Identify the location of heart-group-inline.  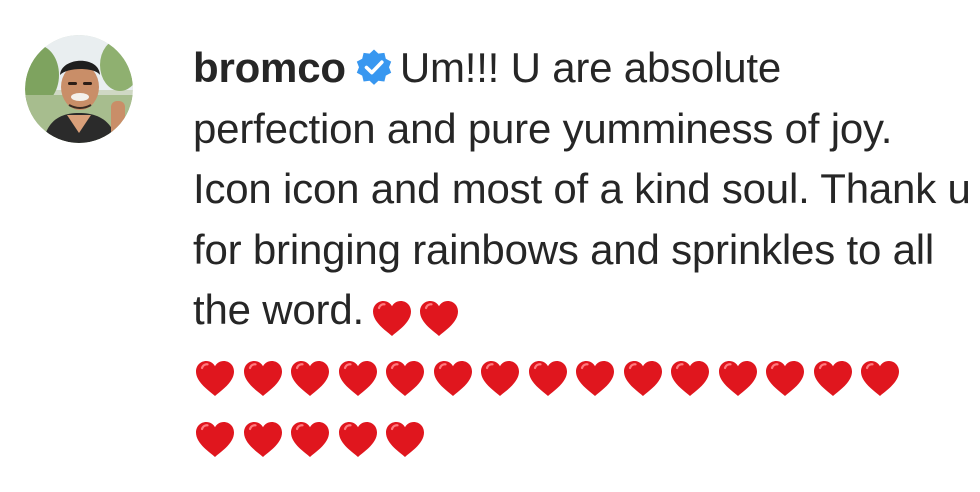
(417, 316).